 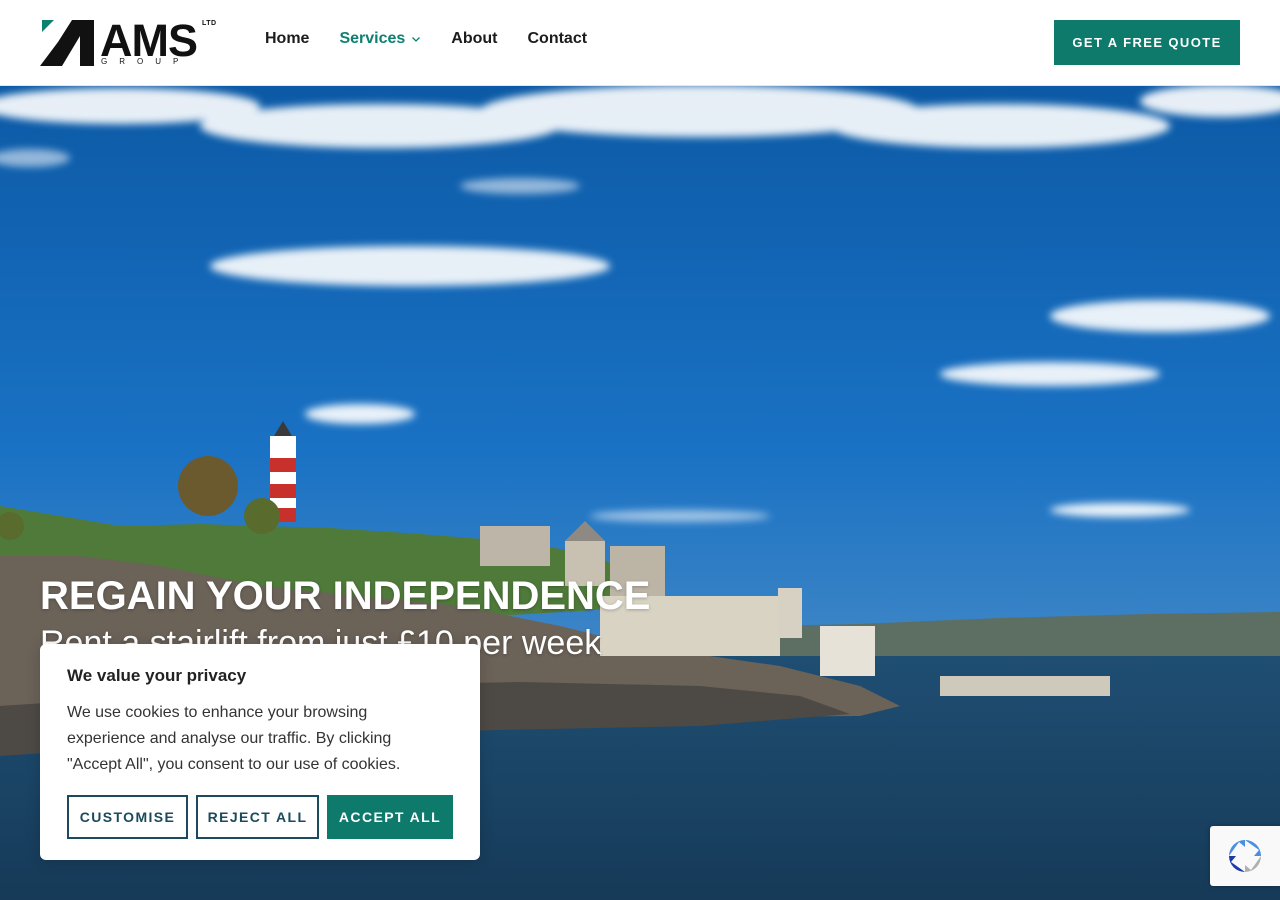 What do you see at coordinates (345, 596) in the screenshot?
I see `hero-title: REGAIN YOUR INDEPENDENCE` at bounding box center [345, 596].